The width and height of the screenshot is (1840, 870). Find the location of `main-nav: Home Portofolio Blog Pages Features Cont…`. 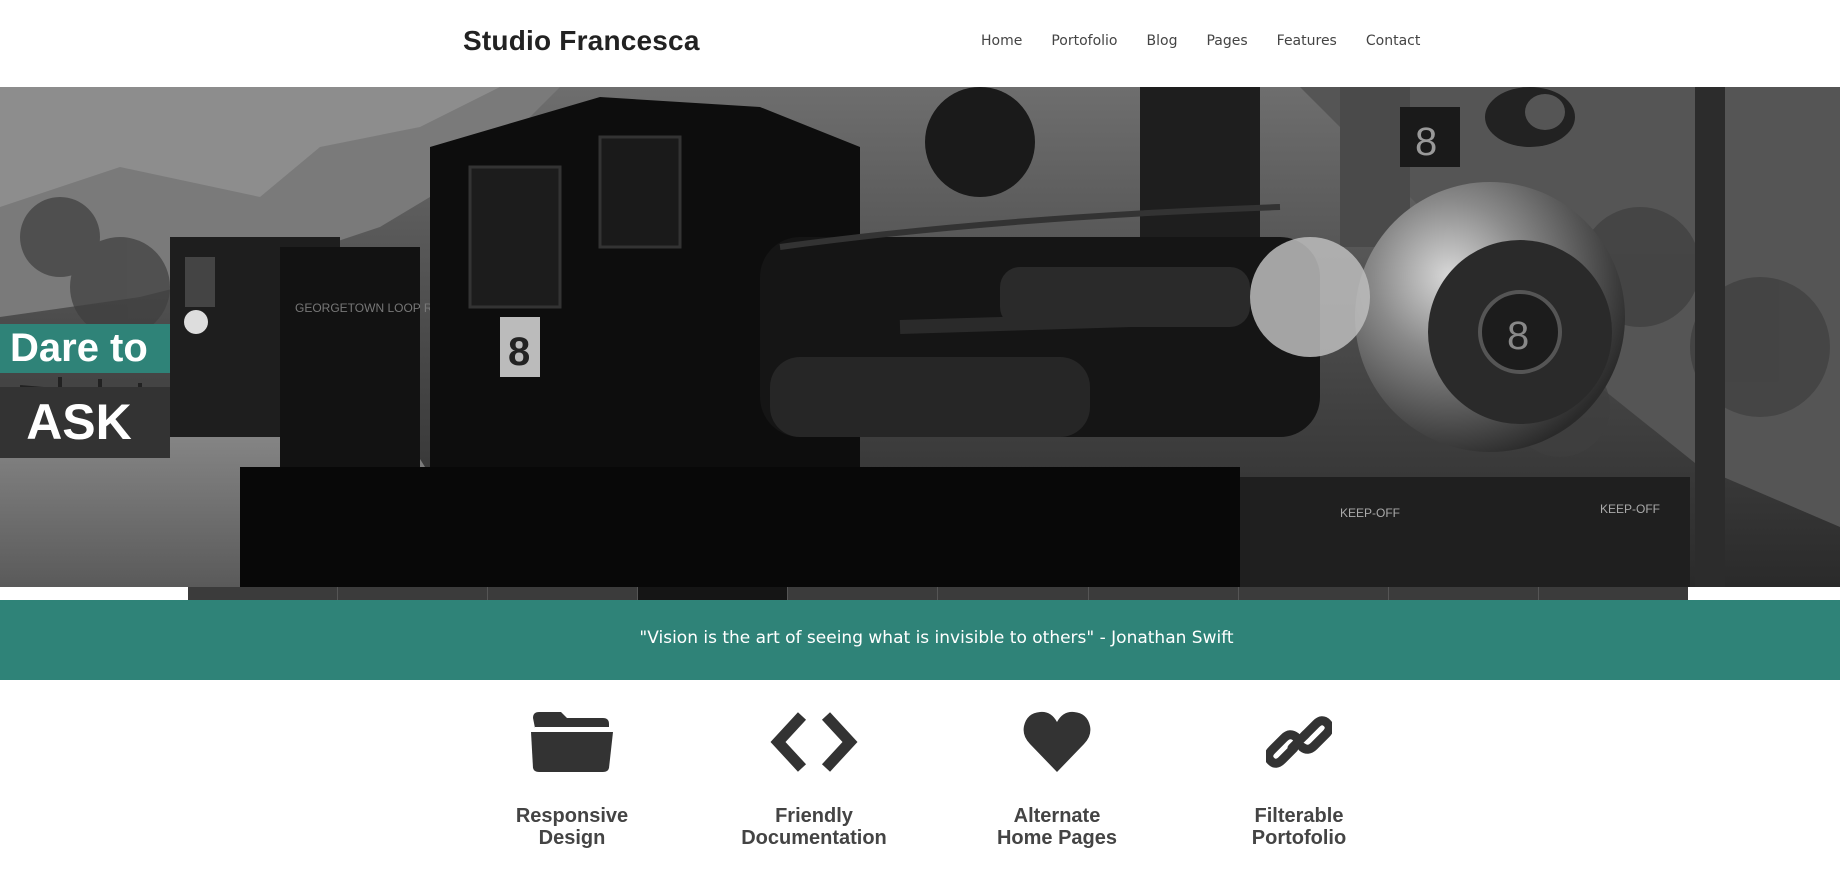

main-nav: Home Portofolio Blog Pages Features Cont… is located at coordinates (1200, 41).